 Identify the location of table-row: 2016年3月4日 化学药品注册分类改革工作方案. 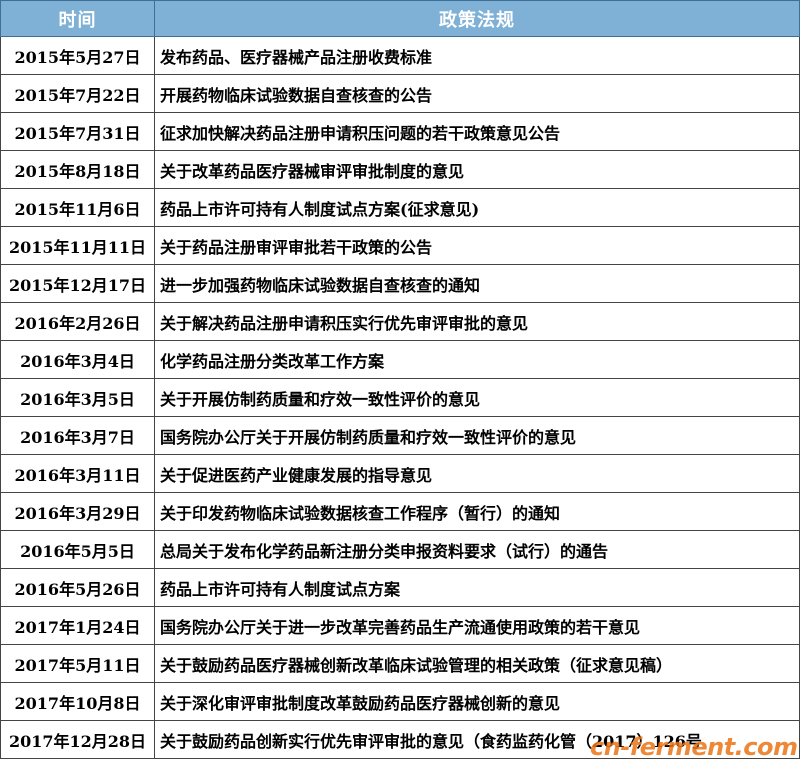
(400, 359).